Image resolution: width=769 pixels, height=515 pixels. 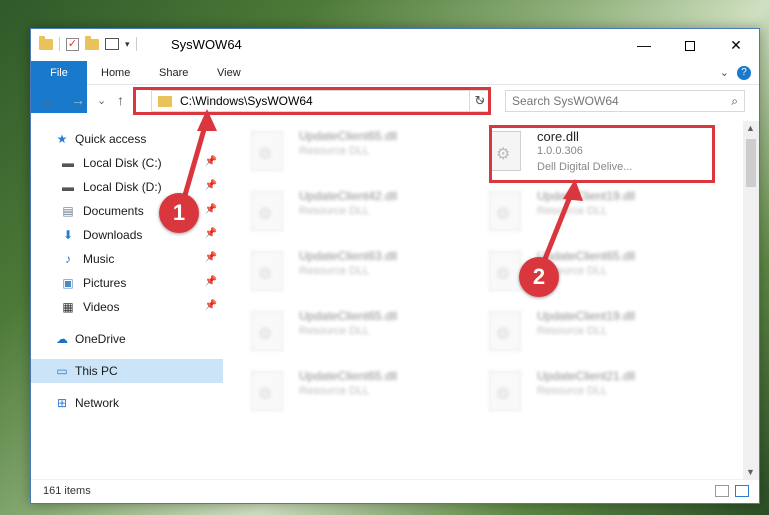 I want to click on customize-icon, so click(x=112, y=44).